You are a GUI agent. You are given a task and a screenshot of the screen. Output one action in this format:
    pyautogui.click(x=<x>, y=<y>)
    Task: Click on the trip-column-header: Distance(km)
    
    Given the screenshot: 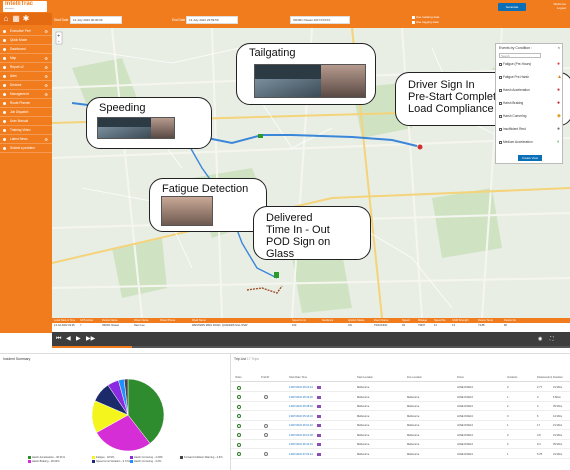 What is the action you would take?
    pyautogui.click(x=544, y=377)
    